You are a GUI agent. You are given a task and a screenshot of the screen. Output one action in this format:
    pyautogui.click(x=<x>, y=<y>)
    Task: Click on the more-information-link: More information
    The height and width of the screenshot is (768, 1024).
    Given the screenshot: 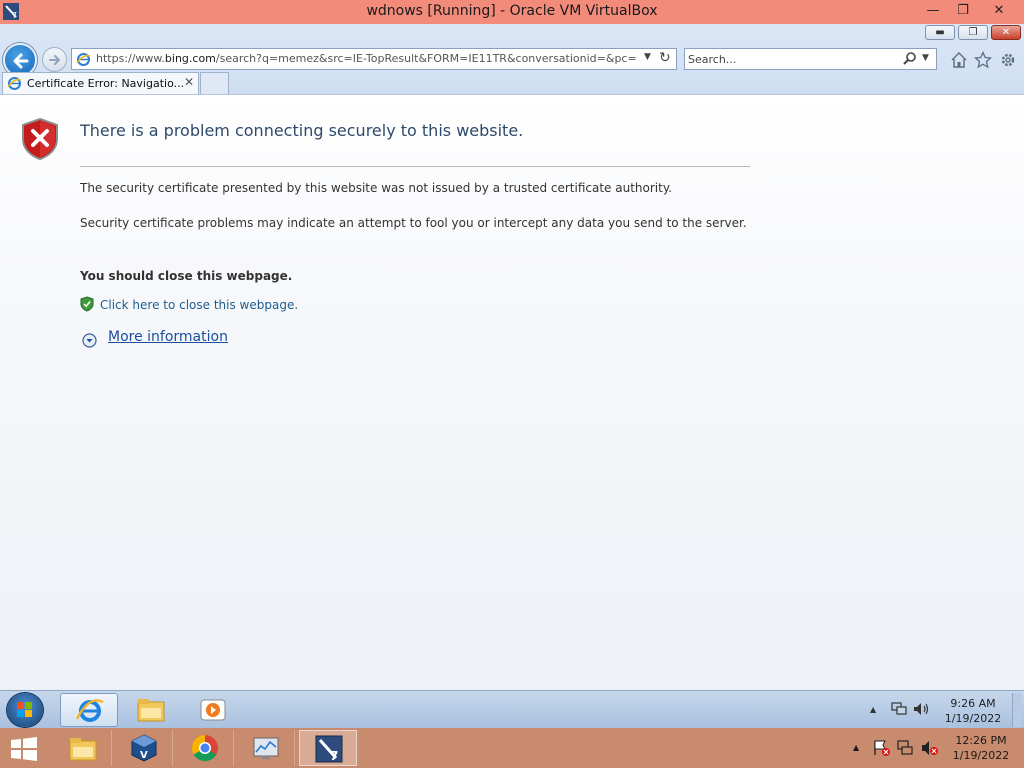 What is the action you would take?
    pyautogui.click(x=168, y=337)
    